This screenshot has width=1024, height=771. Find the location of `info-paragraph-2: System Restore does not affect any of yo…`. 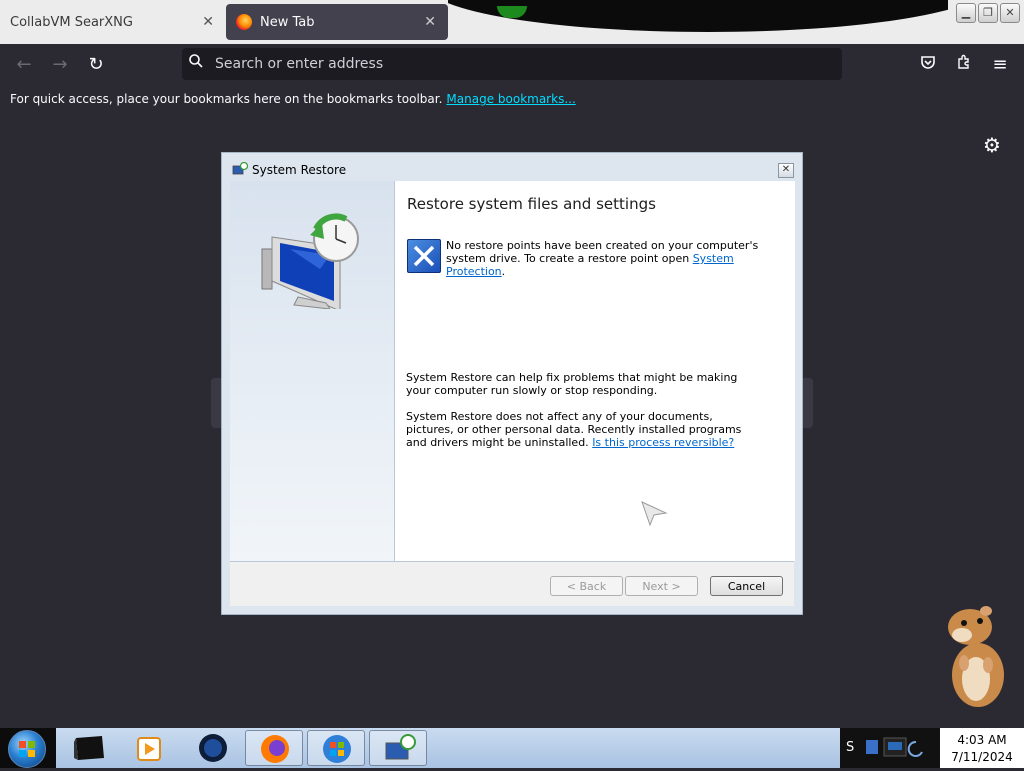

info-paragraph-2: System Restore does not affect any of yo… is located at coordinates (574, 429).